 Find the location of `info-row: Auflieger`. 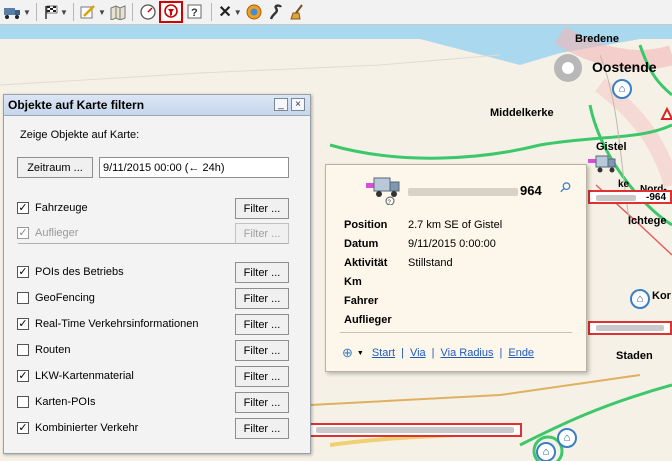

info-row: Auflieger is located at coordinates (376, 320).